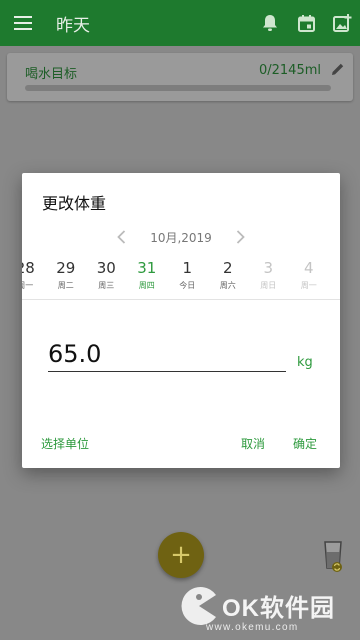 The height and width of the screenshot is (640, 360). I want to click on month-label: 10月,2019, so click(181, 237).